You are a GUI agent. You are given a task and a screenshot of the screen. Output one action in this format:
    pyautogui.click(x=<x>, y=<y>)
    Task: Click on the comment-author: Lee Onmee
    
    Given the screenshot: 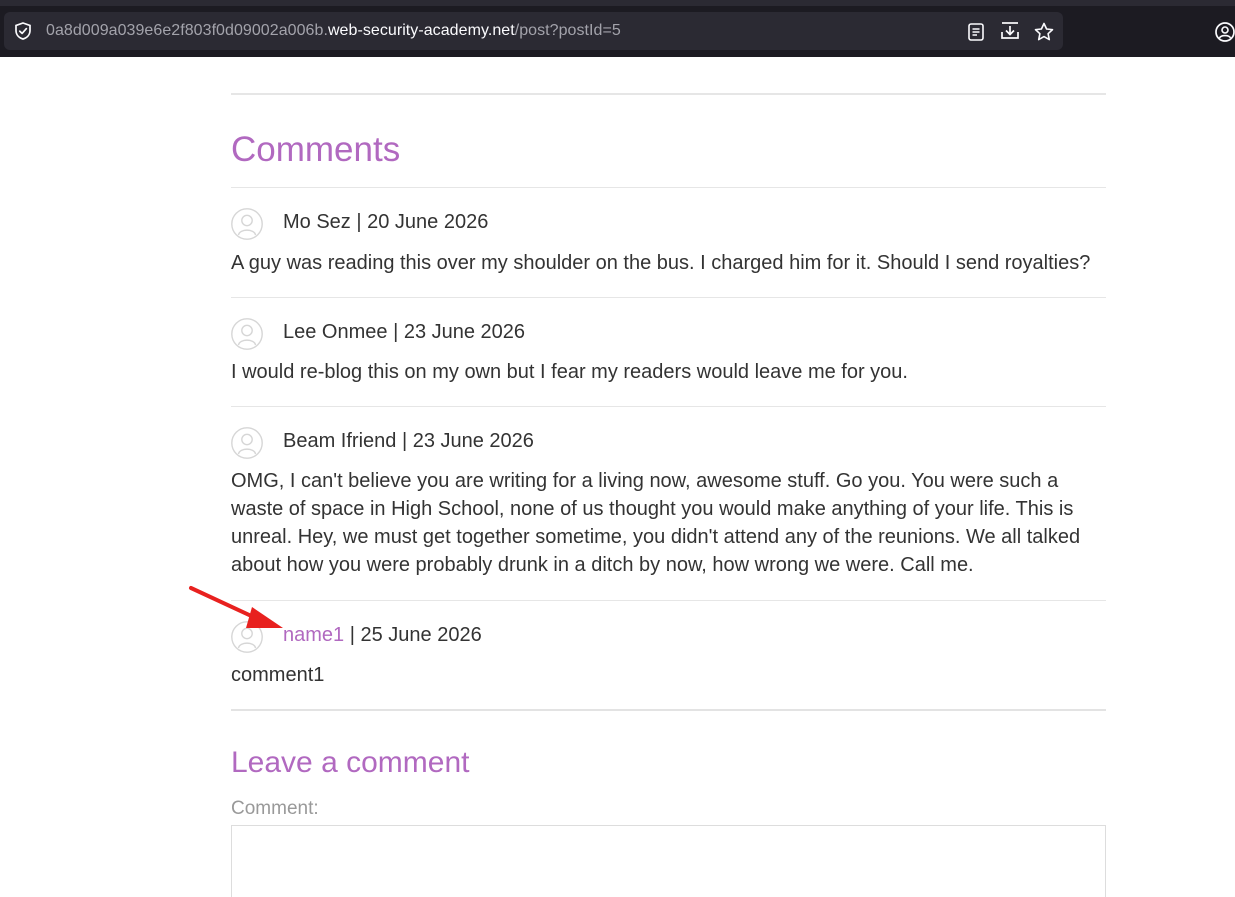 What is the action you would take?
    pyautogui.click(x=335, y=332)
    